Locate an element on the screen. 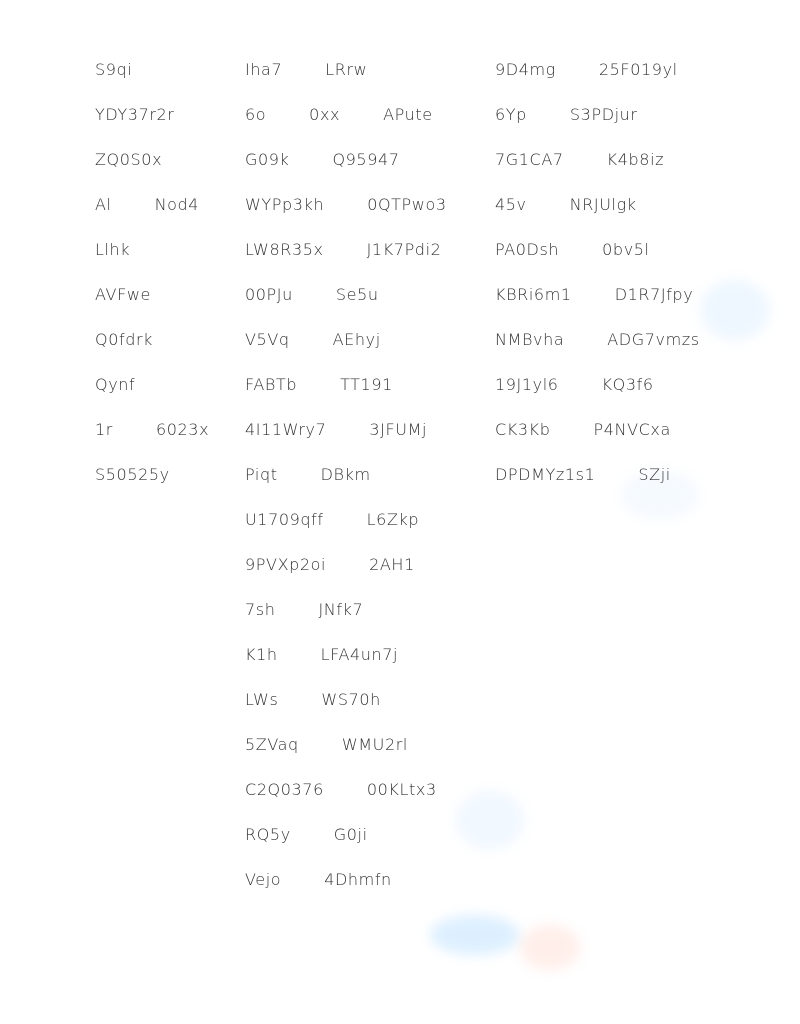 The height and width of the screenshot is (1024, 800). word-token: 5ZVaq is located at coordinates (272, 744).